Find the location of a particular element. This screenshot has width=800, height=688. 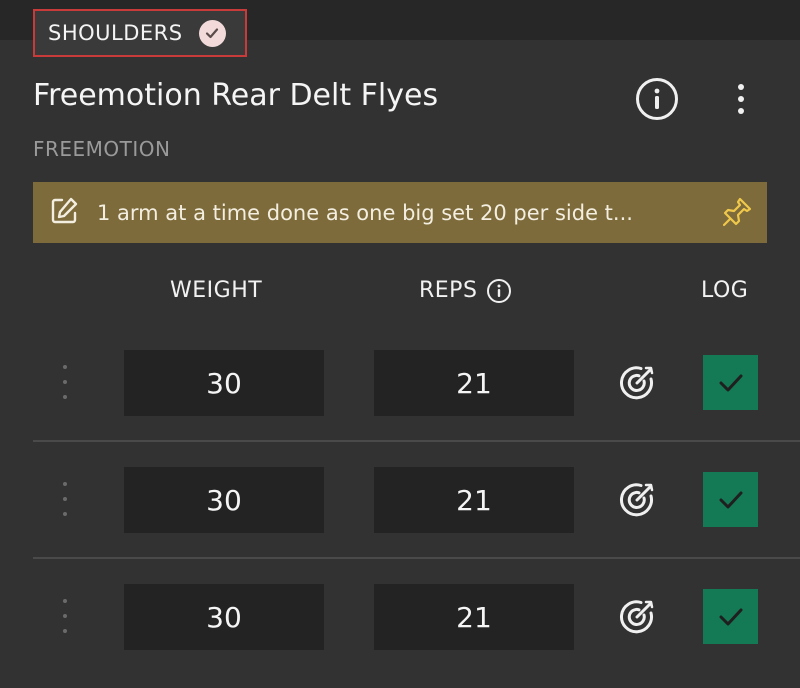

equipment-brand: FREEMOTION is located at coordinates (102, 149).